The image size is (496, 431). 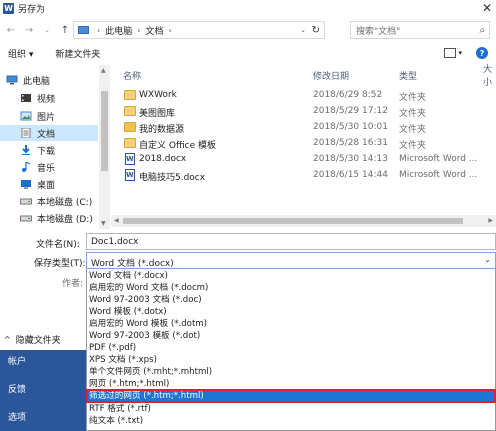 What do you see at coordinates (482, 53) in the screenshot?
I see `help-icon: ?` at bounding box center [482, 53].